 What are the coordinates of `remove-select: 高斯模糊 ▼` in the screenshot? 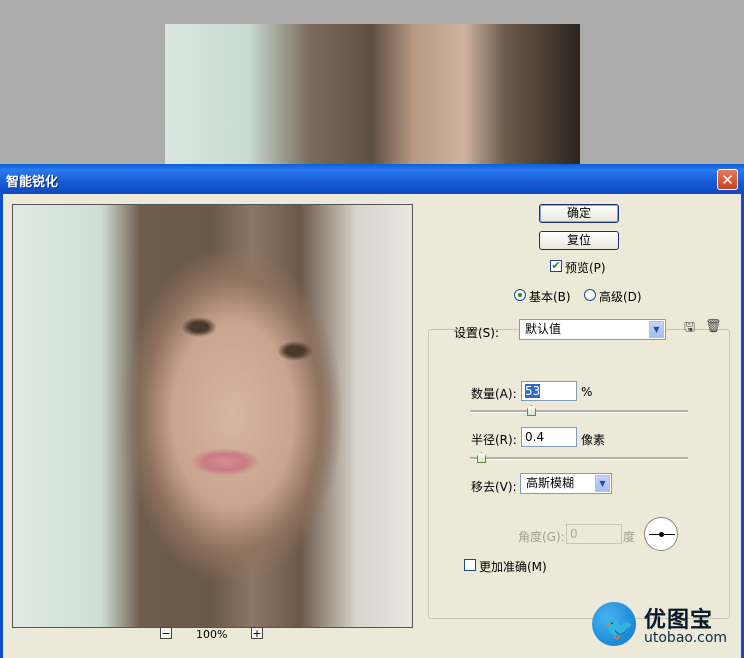 It's located at (566, 483).